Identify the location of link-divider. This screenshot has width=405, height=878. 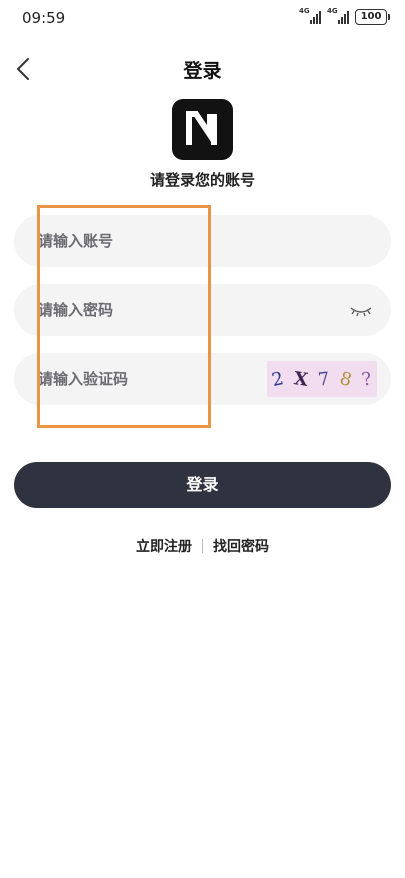
(202, 546).